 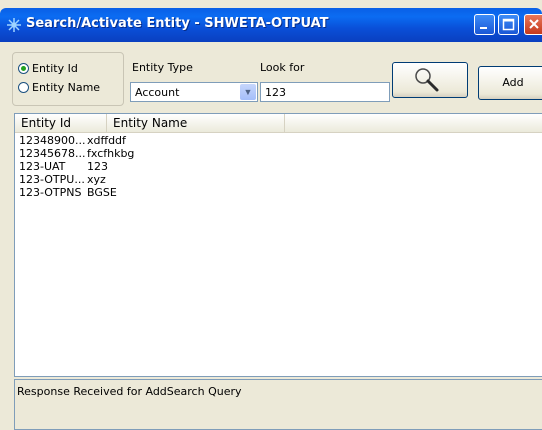 I want to click on add-button: Add, so click(x=510, y=83).